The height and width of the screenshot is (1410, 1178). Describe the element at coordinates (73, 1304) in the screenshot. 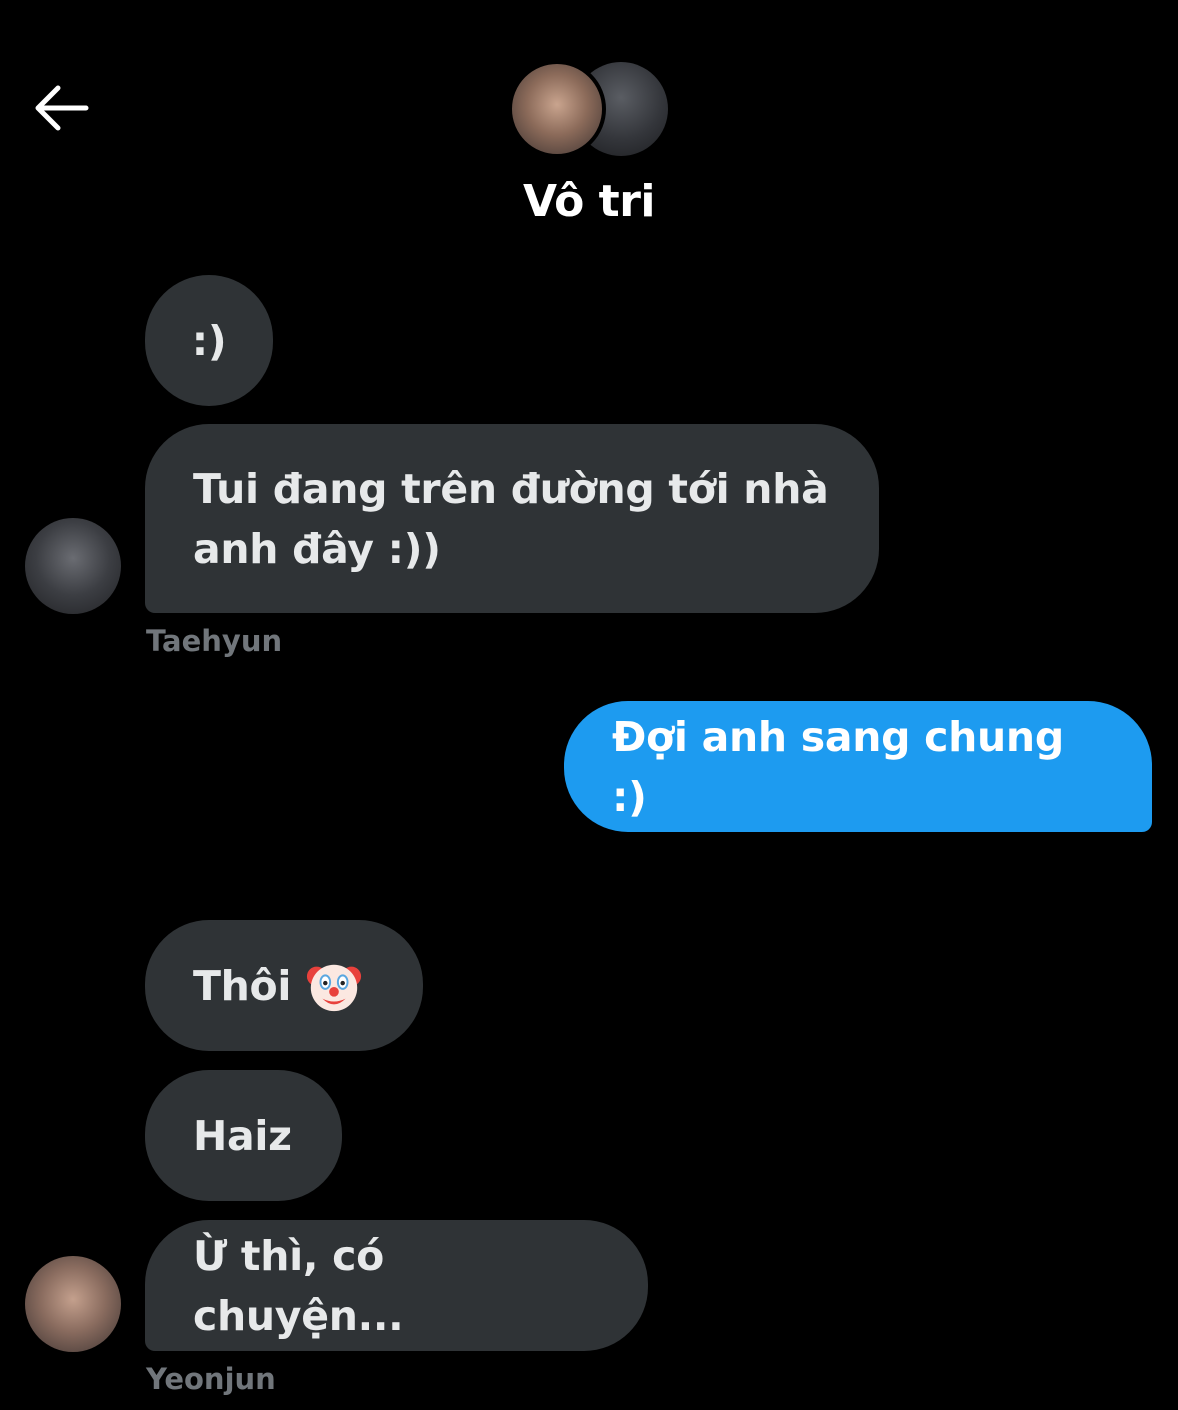

I see `avatar-yeonjun` at that location.